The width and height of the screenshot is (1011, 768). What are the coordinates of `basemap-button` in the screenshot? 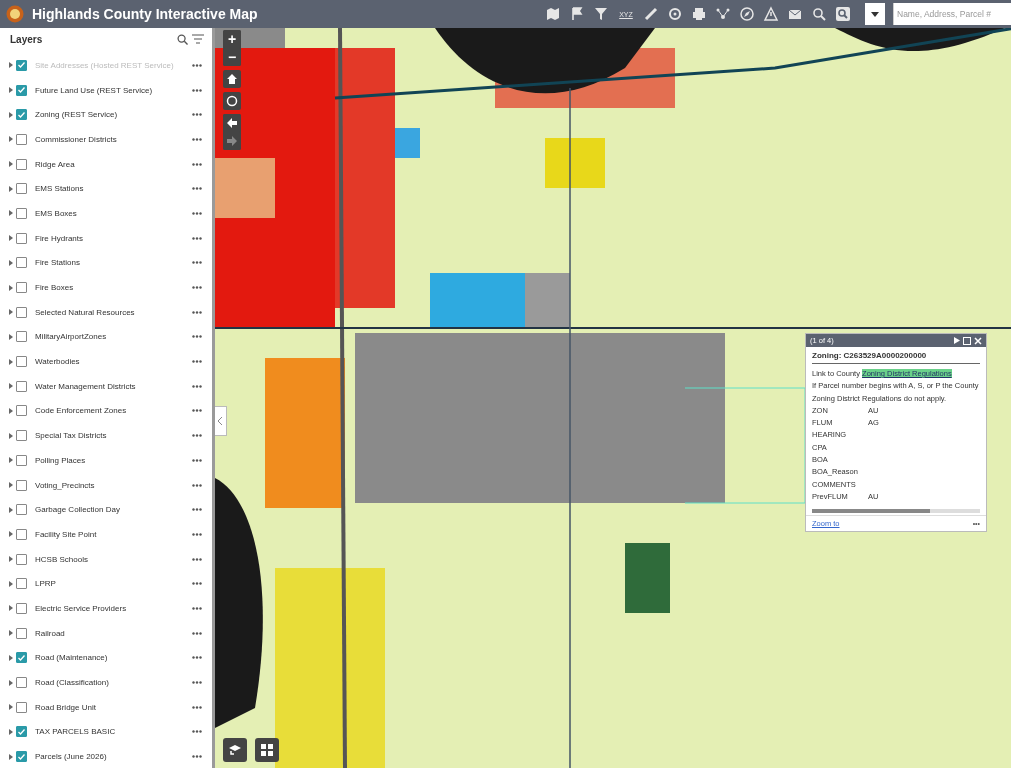 It's located at (235, 750).